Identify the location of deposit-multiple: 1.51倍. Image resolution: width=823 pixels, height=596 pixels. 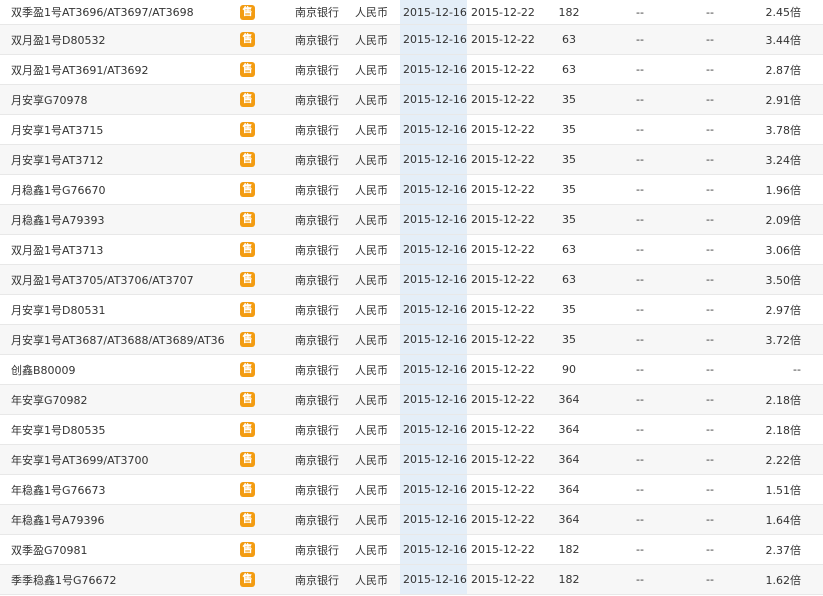
(783, 490).